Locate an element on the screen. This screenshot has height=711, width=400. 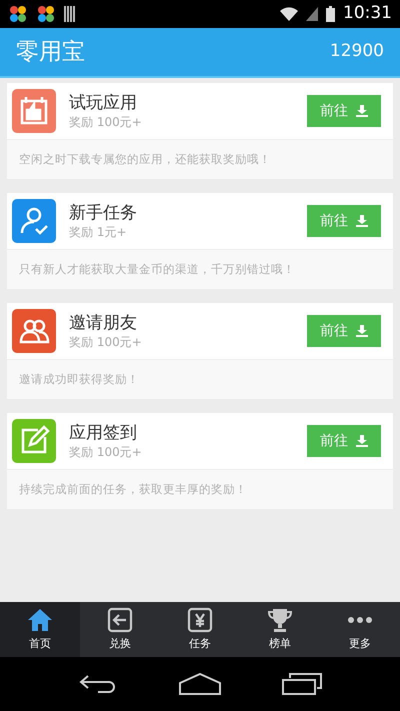
signal-icon is located at coordinates (312, 14).